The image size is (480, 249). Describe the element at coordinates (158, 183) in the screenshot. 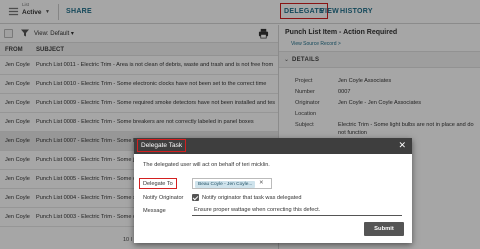

I see `delegate-to-label: Delegate To` at that location.